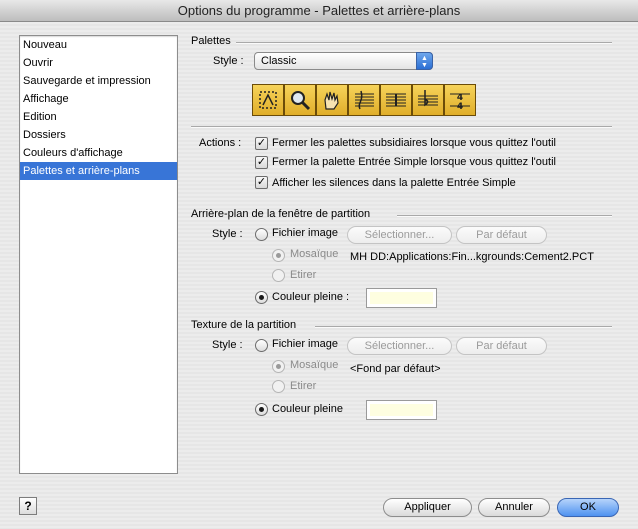 This screenshot has width=638, height=529. I want to click on texture-tile-label: Mosaïque, so click(314, 365).